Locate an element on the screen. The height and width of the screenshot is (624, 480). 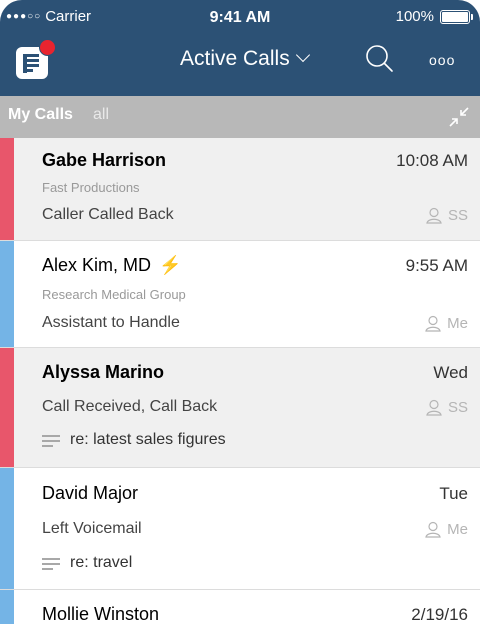
app-logo-icon is located at coordinates (36, 59).